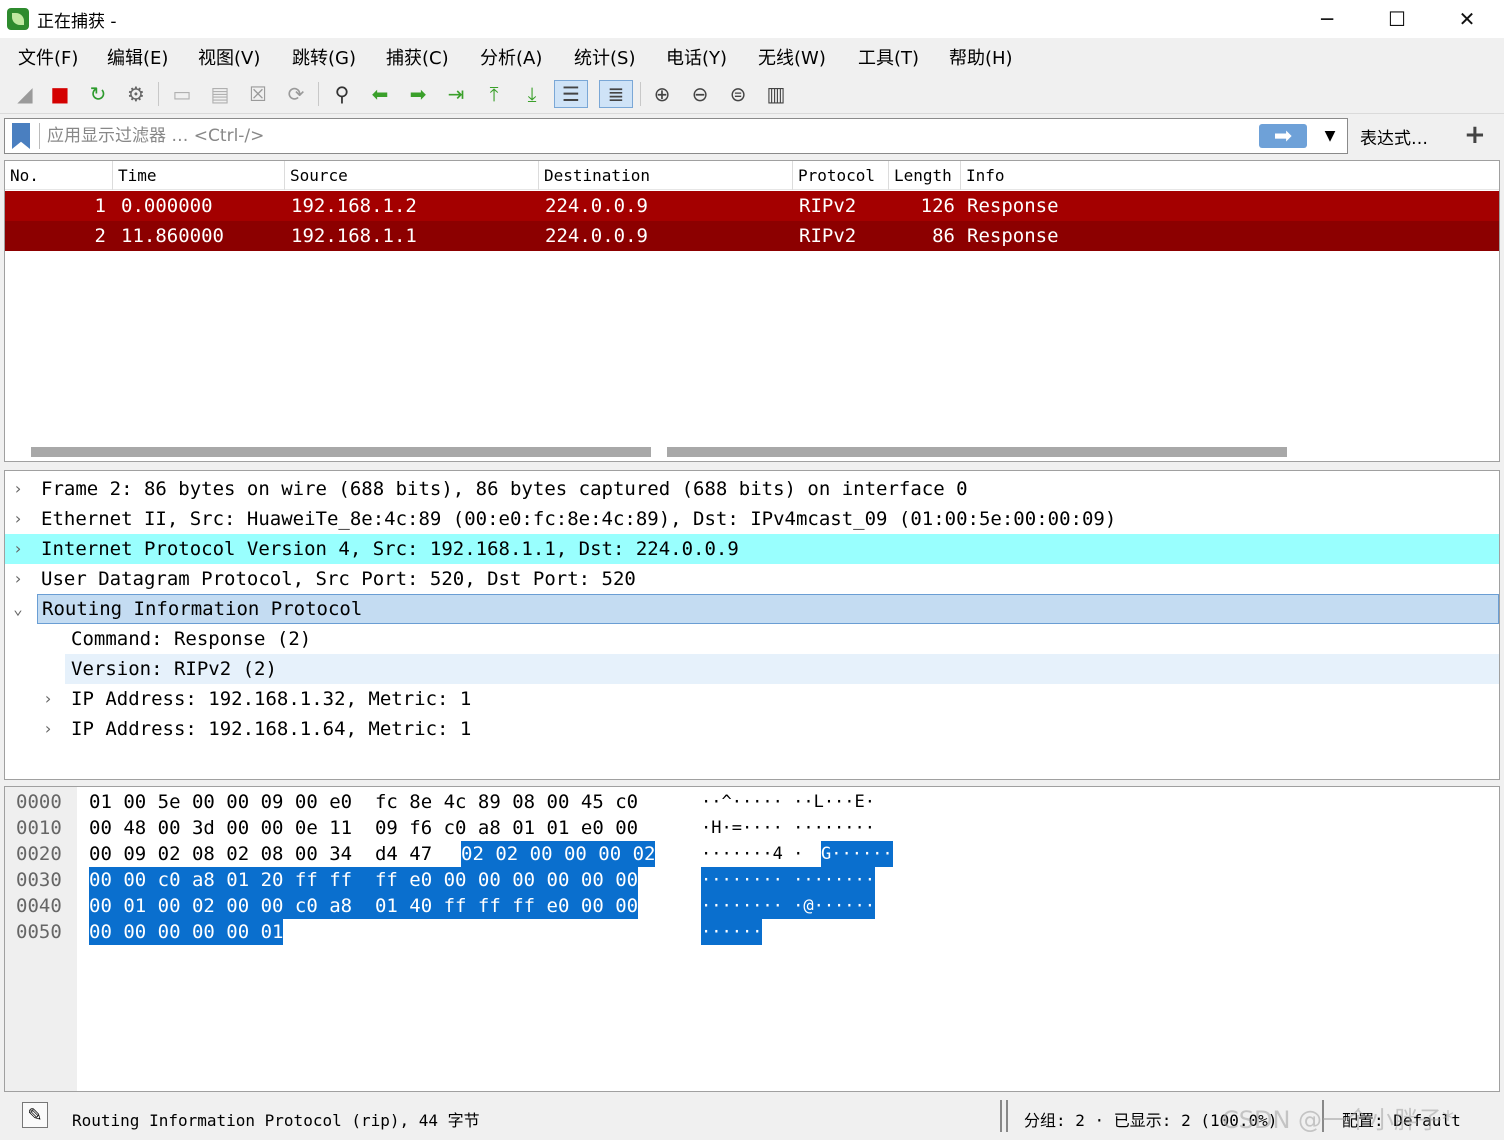 The height and width of the screenshot is (1140, 1504). What do you see at coordinates (1467, 19) in the screenshot?
I see `close-button: ✕` at bounding box center [1467, 19].